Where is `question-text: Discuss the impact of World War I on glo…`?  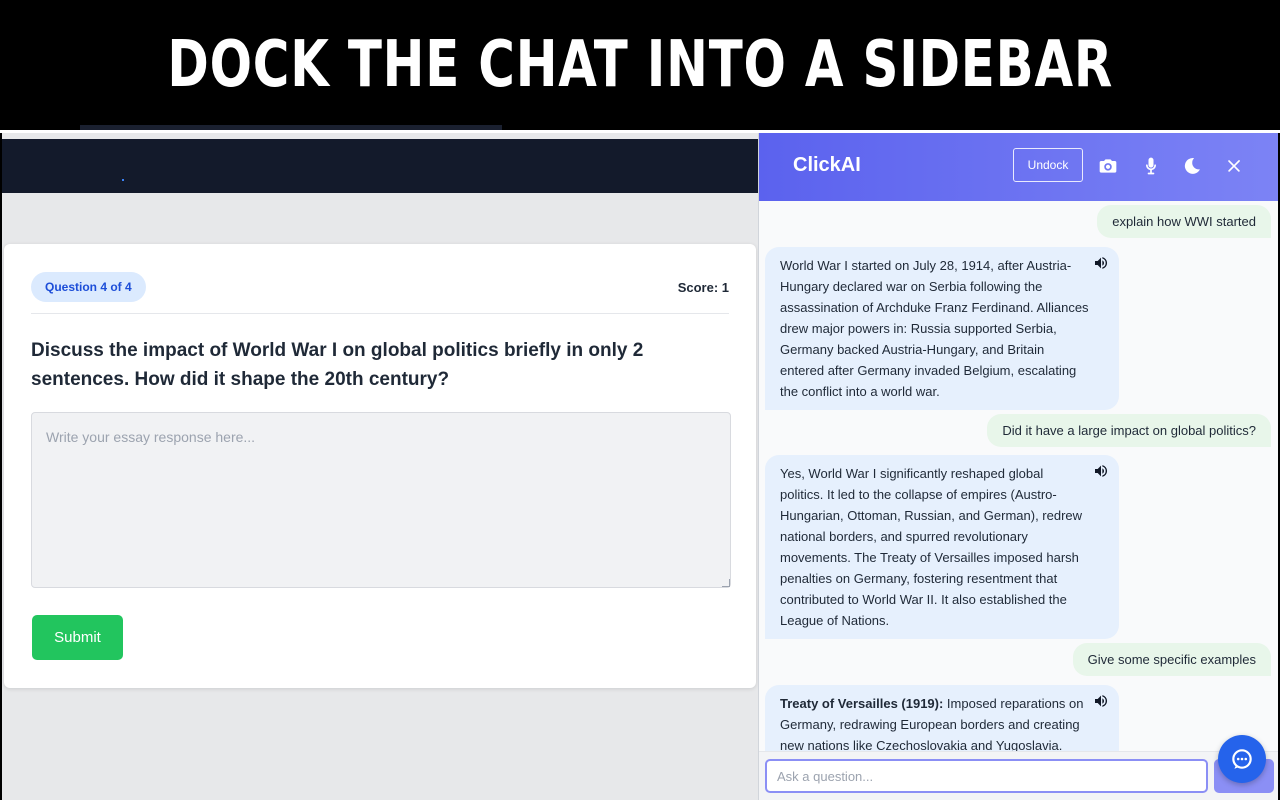 question-text: Discuss the impact of World War I on glo… is located at coordinates (337, 365).